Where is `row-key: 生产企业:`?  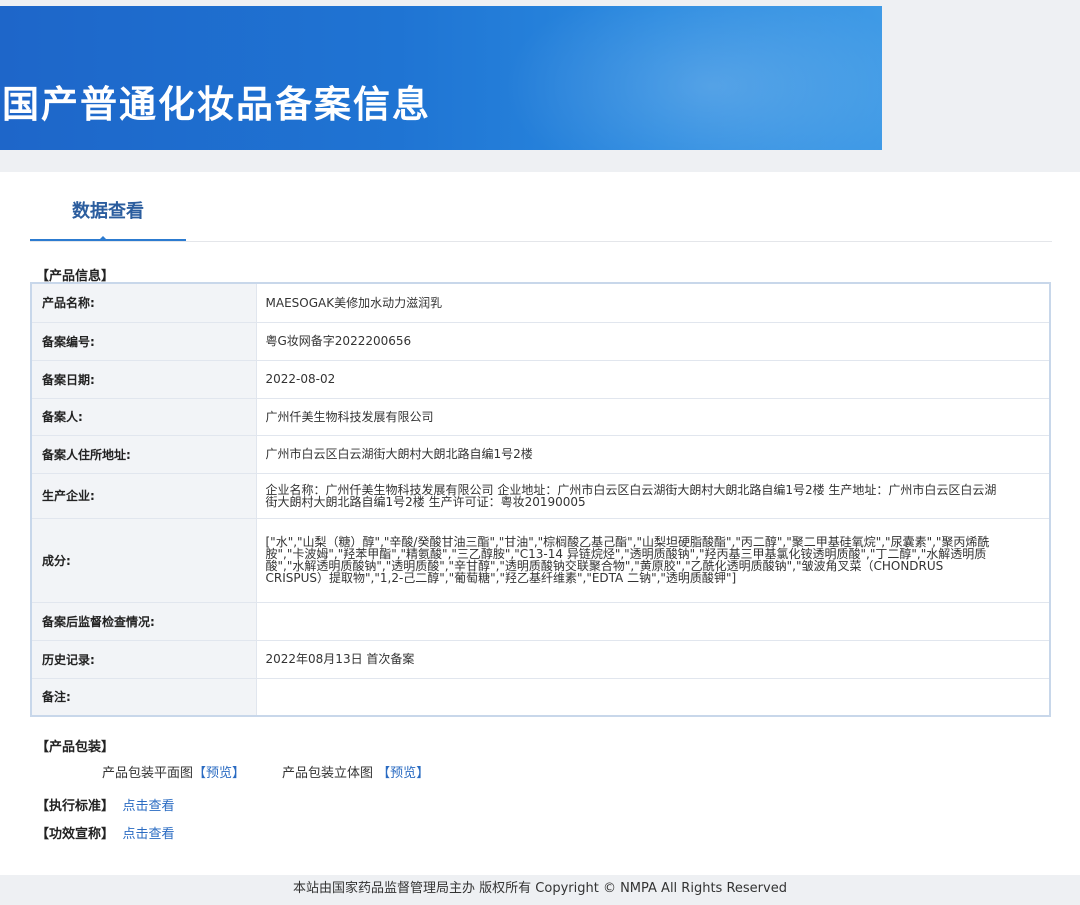 row-key: 生产企业: is located at coordinates (143, 495).